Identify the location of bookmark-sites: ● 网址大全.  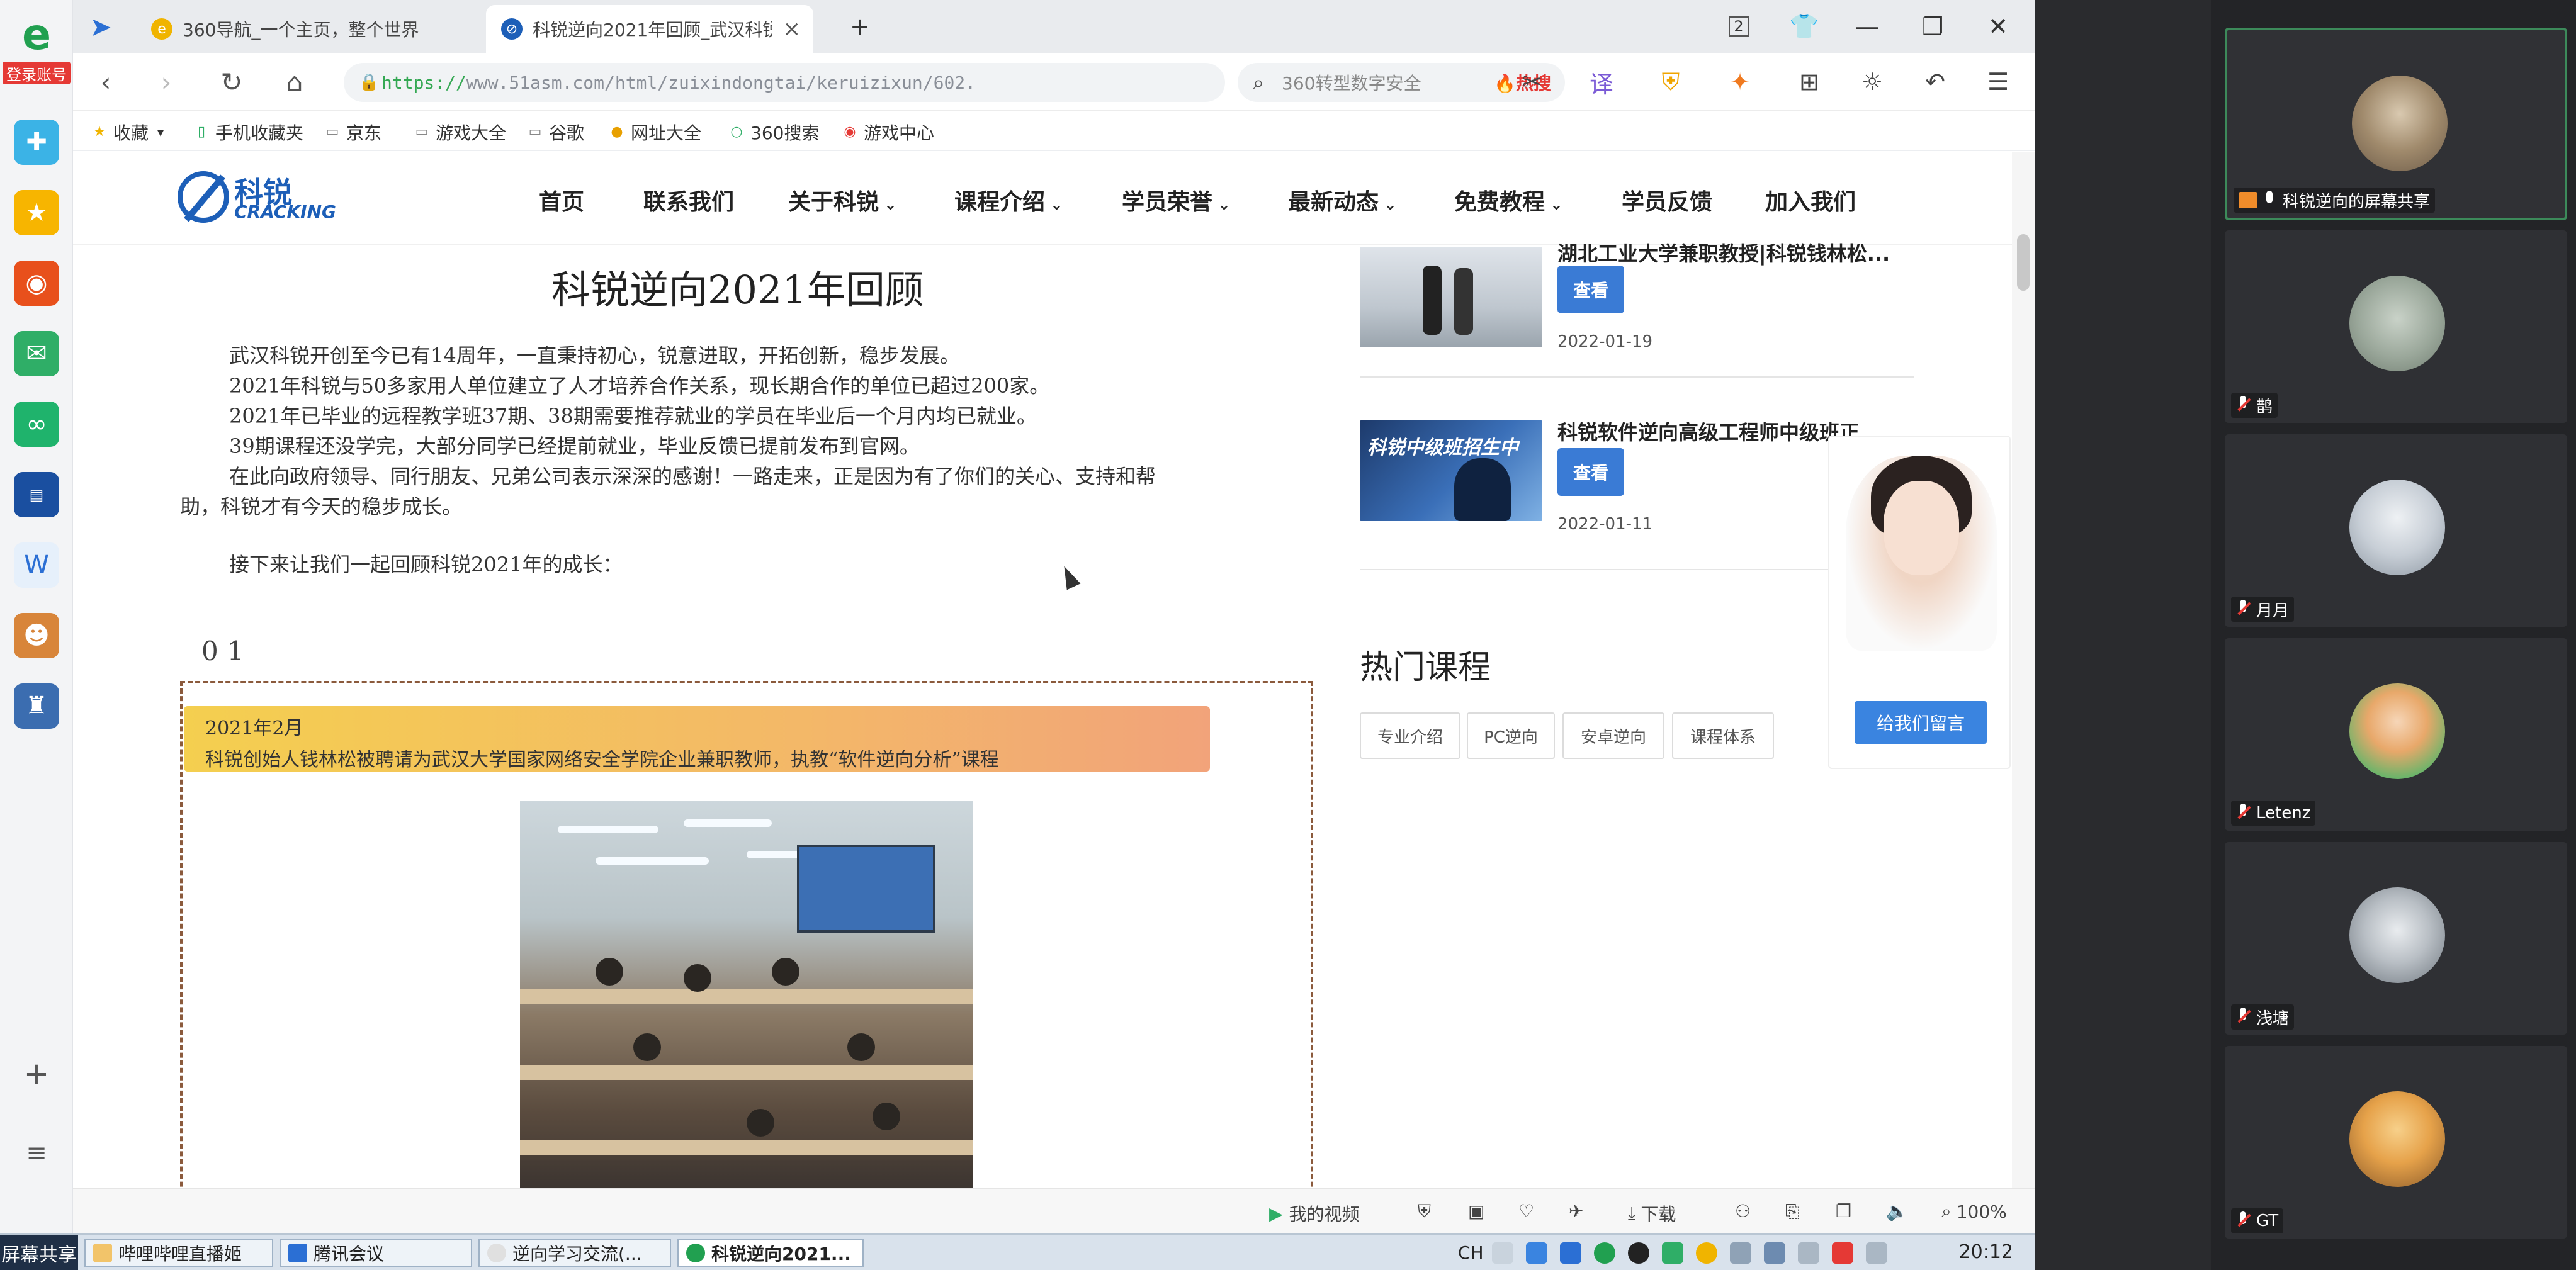
(654, 132).